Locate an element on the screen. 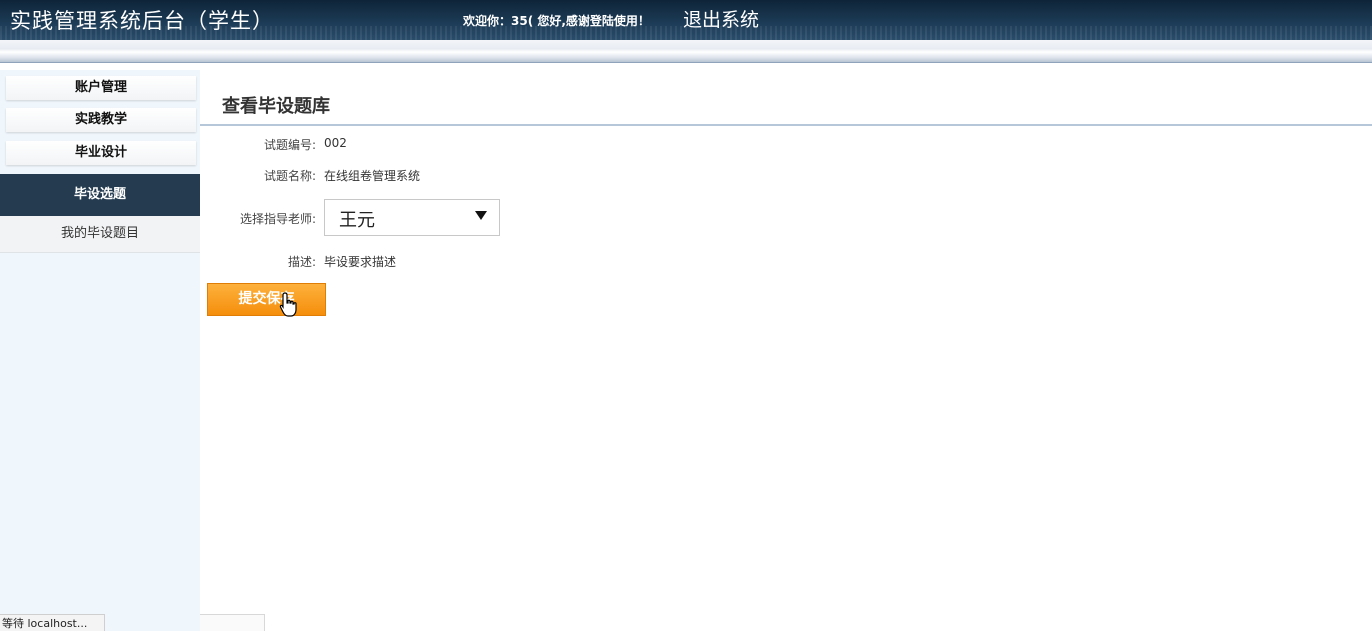  header-band is located at coordinates (686, 51).